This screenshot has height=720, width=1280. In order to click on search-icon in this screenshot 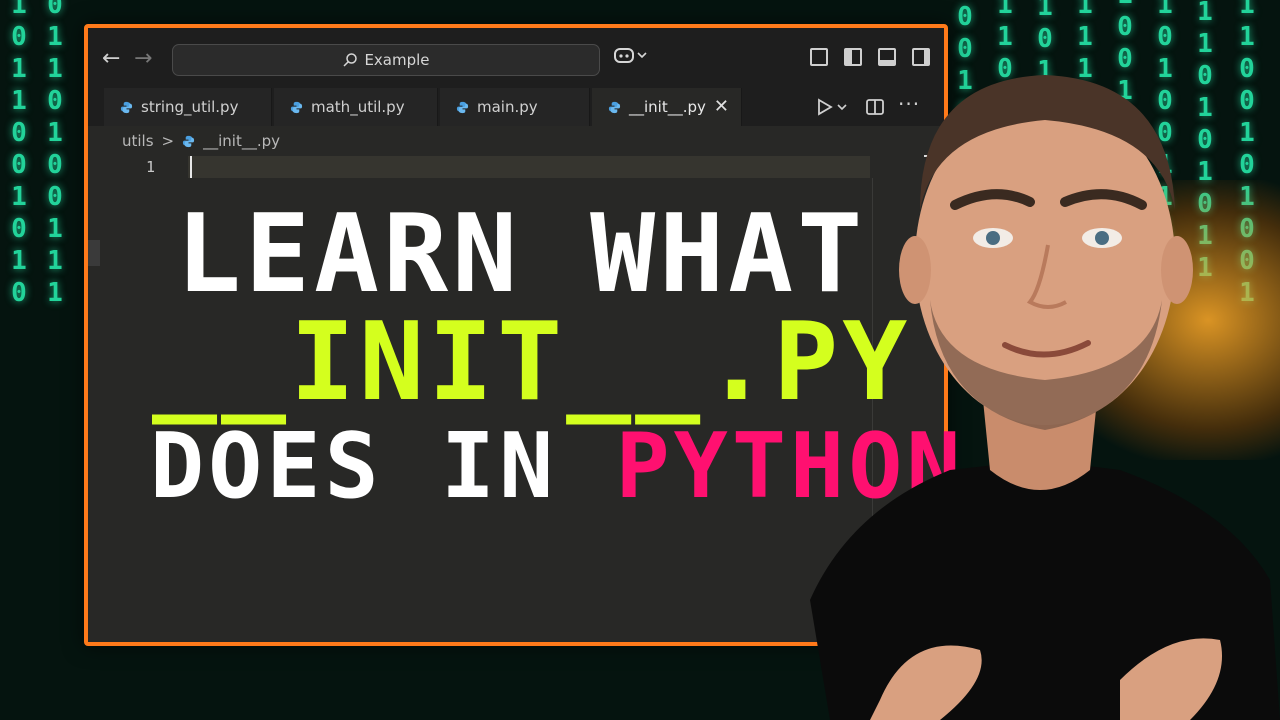, I will do `click(350, 60)`.